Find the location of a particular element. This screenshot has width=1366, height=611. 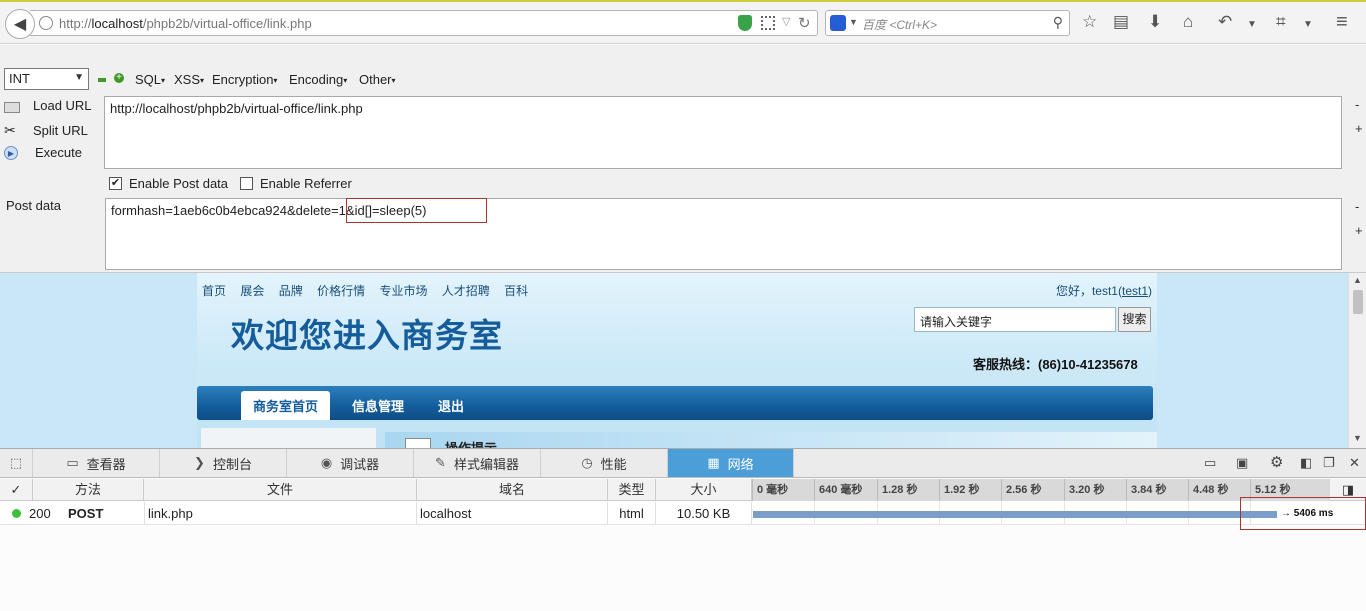

service-hotline: 客服热线：(86)10-41235678 is located at coordinates (1055, 364).